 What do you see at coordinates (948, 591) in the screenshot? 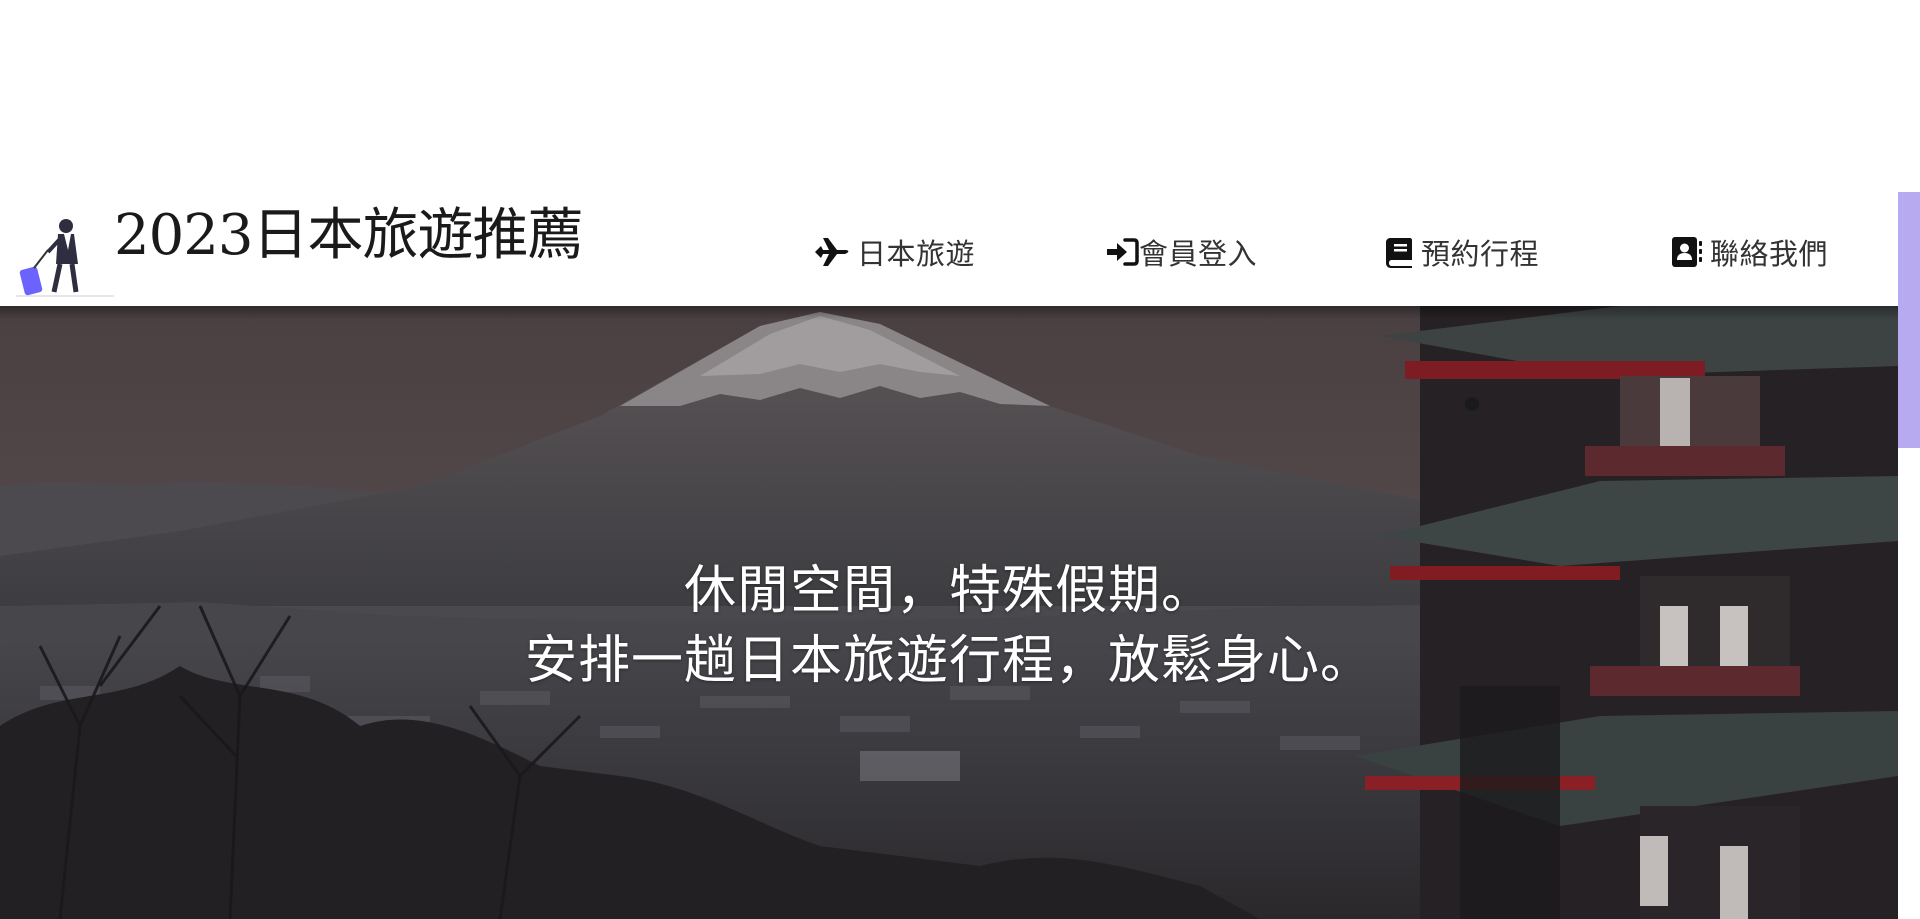
I see `hero-line-1: 休閒空間，特殊假期。` at bounding box center [948, 591].